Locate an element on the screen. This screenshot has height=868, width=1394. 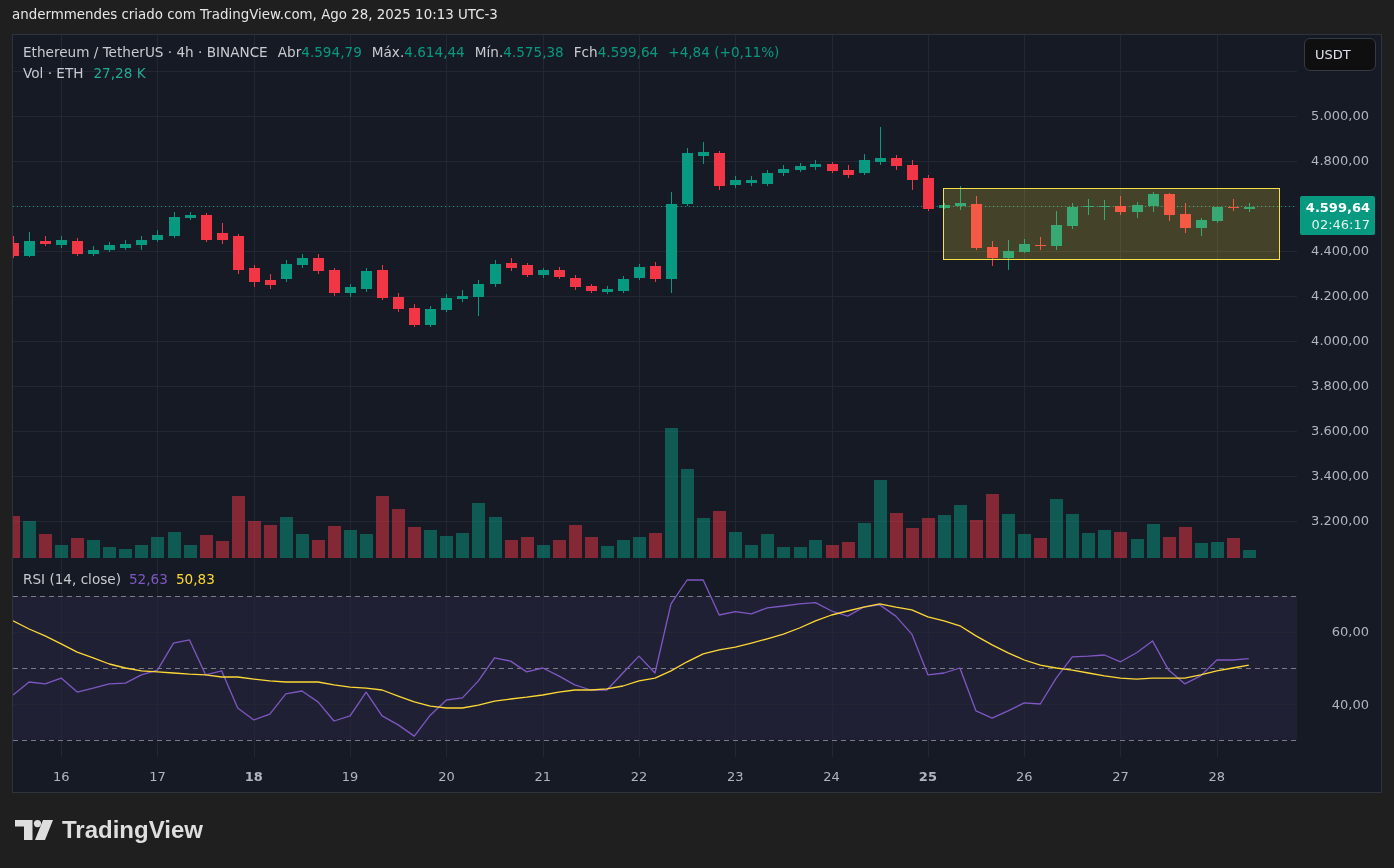
time-axis-label: 28 is located at coordinates (1217, 776).